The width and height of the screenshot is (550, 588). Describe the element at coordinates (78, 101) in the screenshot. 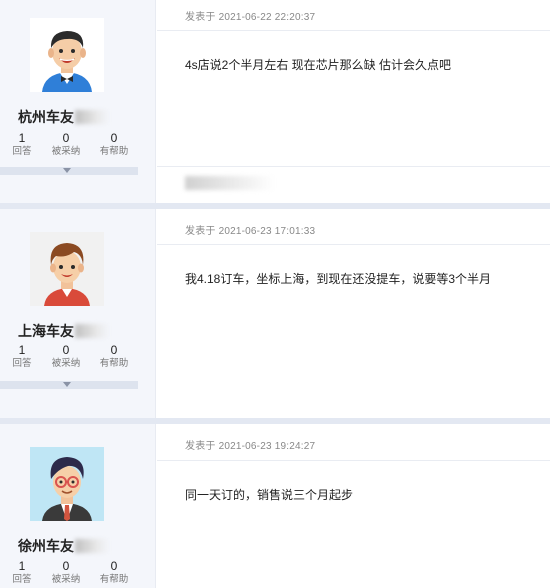

I see `user-card: 杭州车友 1 回答 0 被采纳 0 有帮助` at that location.